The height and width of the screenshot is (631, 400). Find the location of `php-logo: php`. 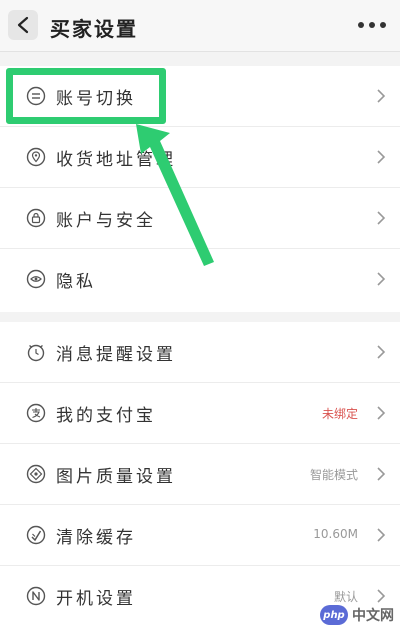

php-logo: php is located at coordinates (334, 615).